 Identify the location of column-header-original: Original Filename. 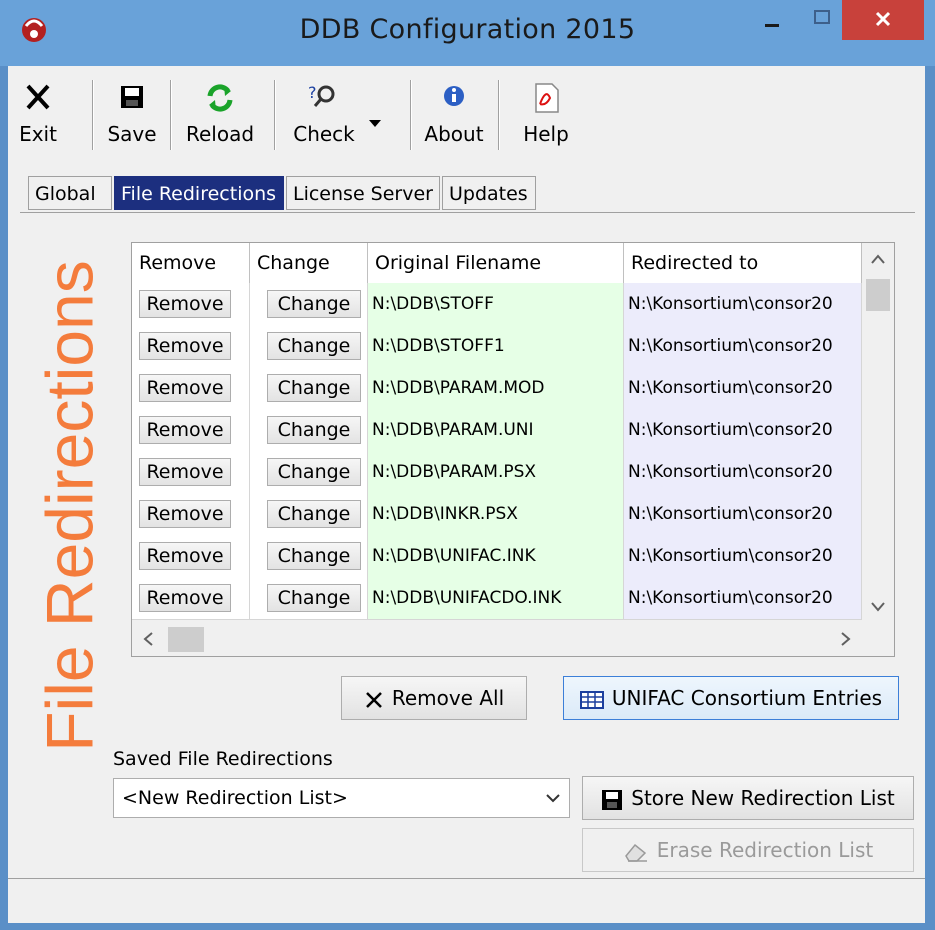
(496, 263).